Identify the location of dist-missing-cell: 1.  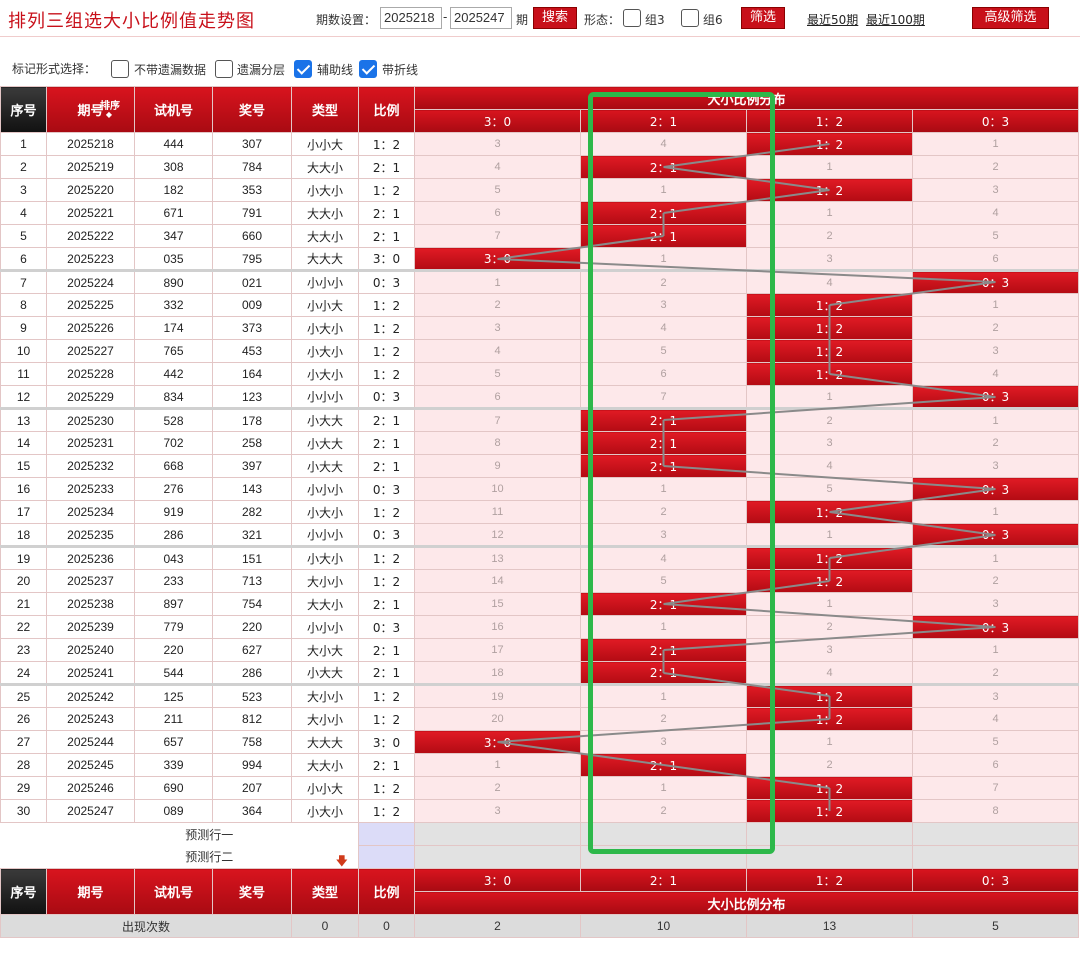
(995, 650).